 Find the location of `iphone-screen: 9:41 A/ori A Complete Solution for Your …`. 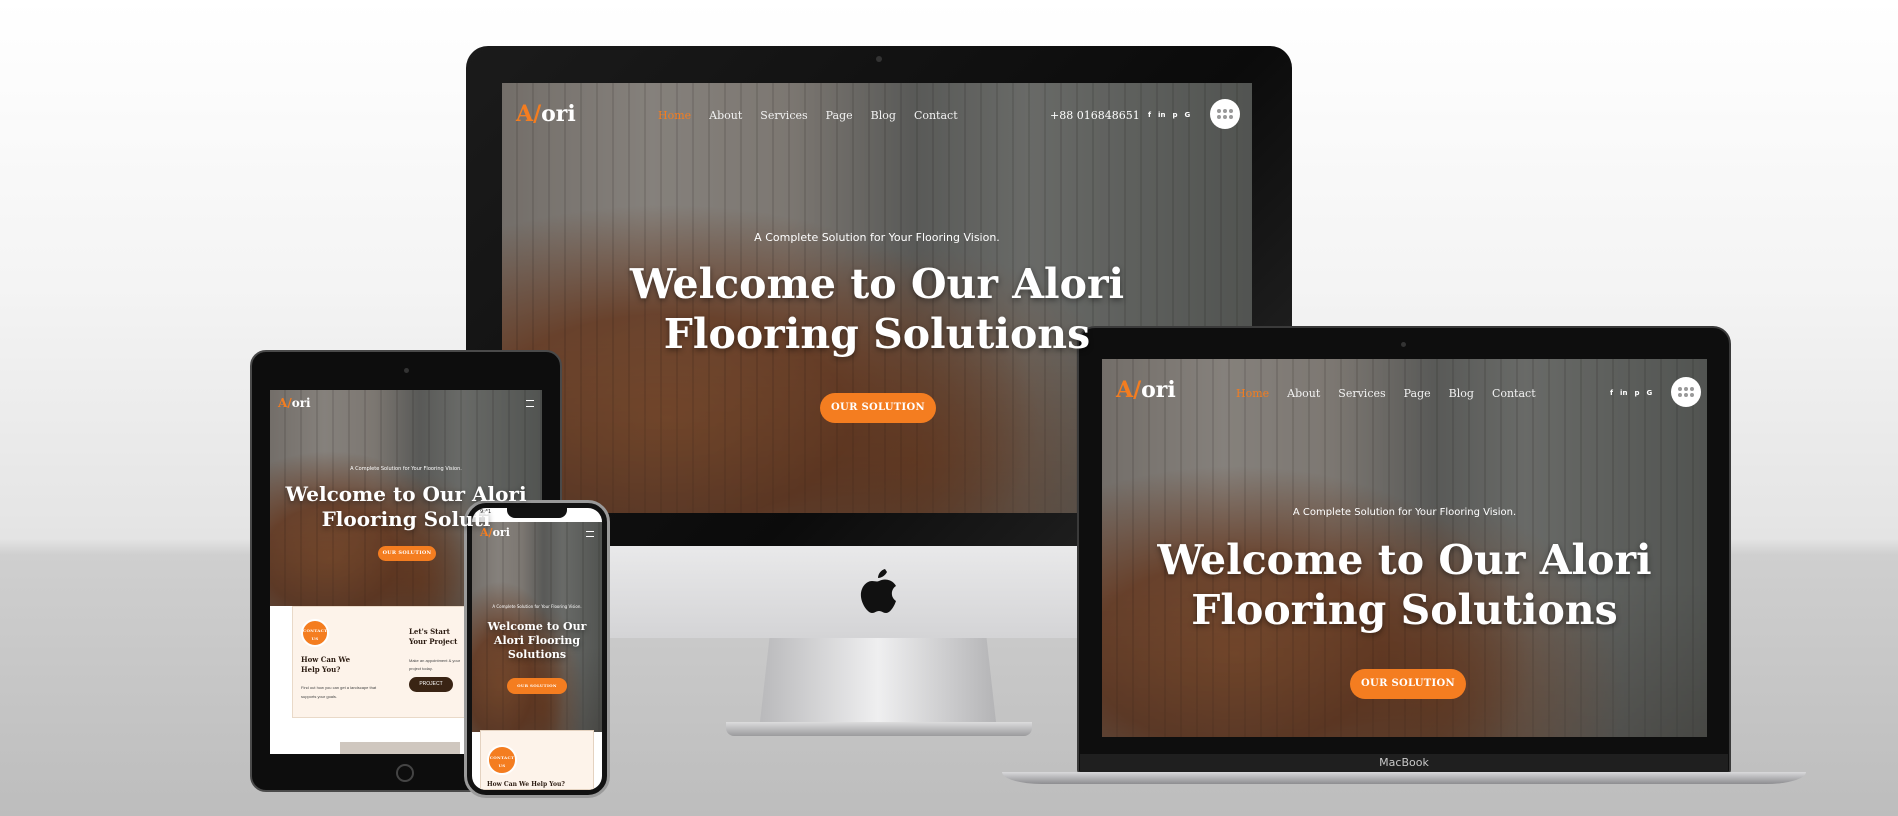

iphone-screen: 9:41 A/ori A Complete Solution for Your … is located at coordinates (537, 649).